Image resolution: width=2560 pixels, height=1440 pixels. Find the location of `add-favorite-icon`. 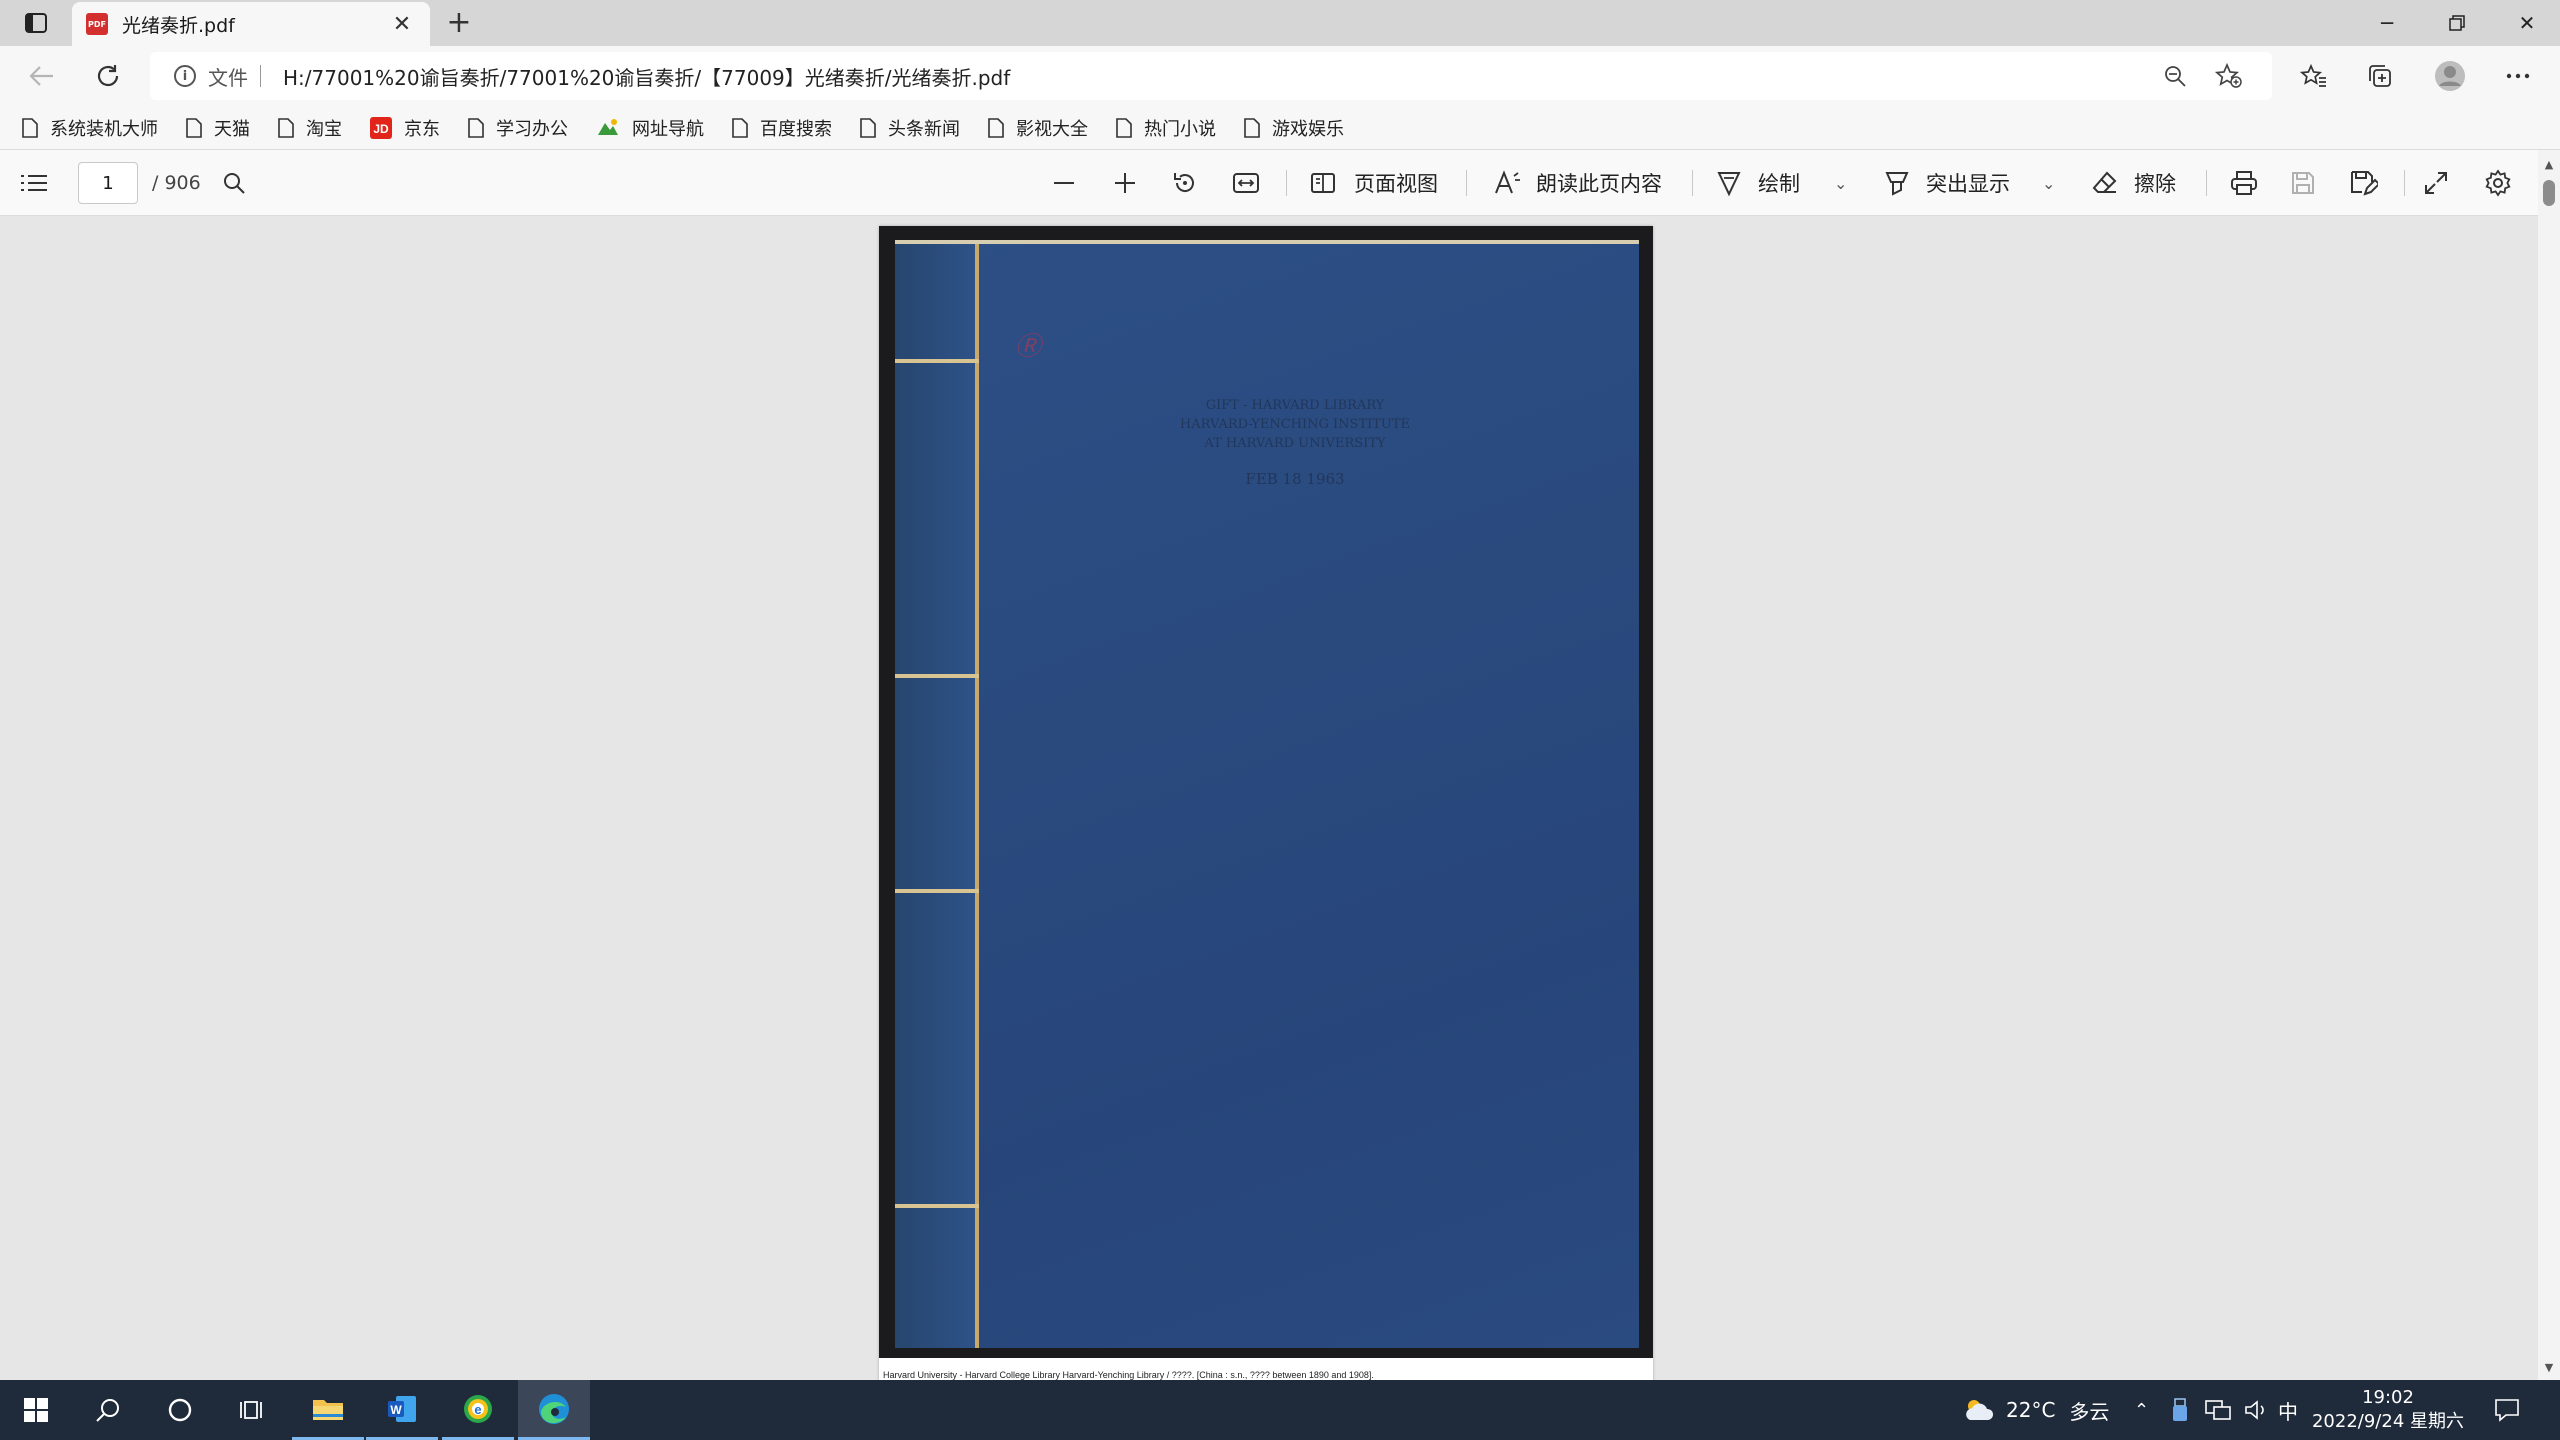

add-favorite-icon is located at coordinates (2229, 76).